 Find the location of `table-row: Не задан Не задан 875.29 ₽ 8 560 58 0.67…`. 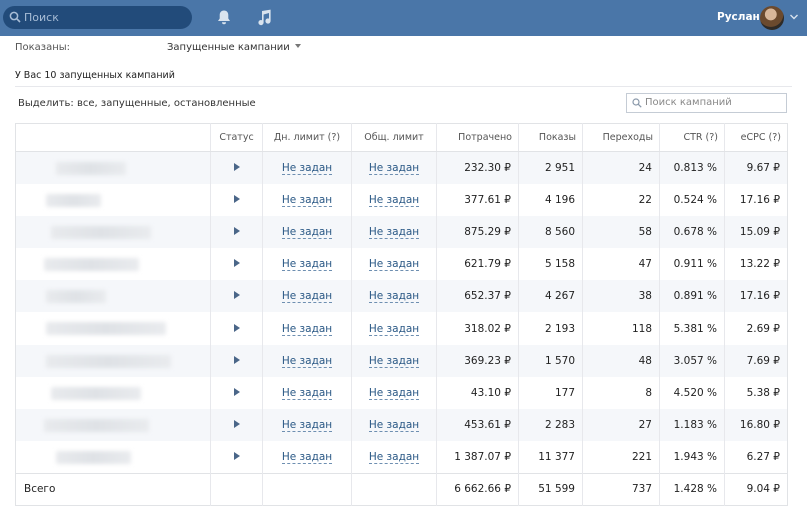

table-row: Не задан Не задан 875.29 ₽ 8 560 58 0.67… is located at coordinates (401, 232).